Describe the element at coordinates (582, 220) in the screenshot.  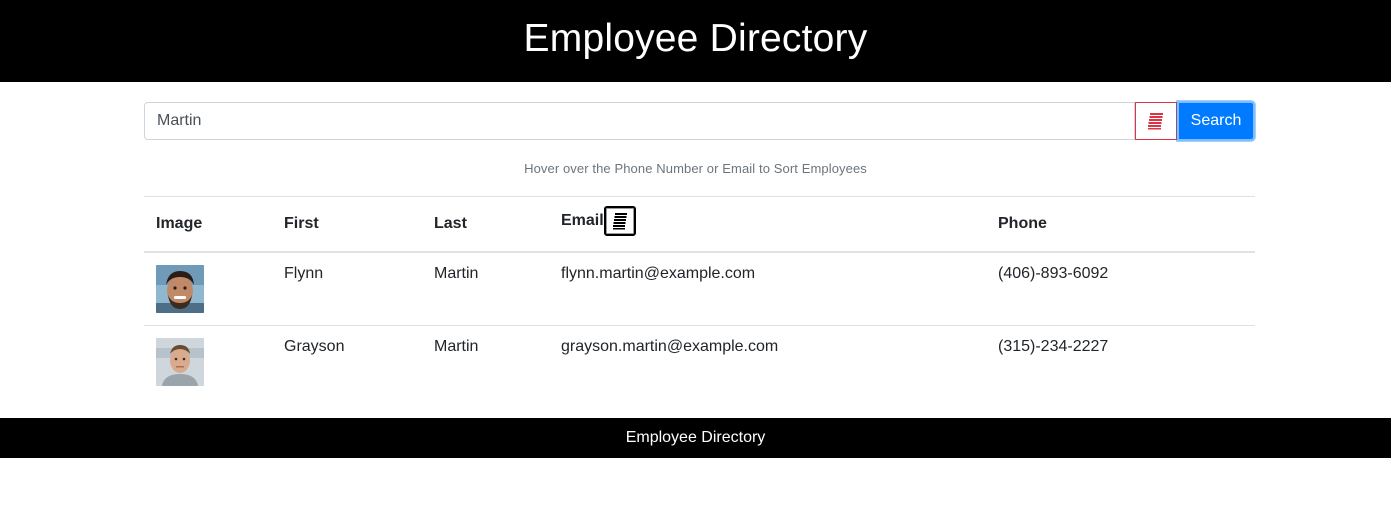
I see `column-header-email-label: Email` at that location.